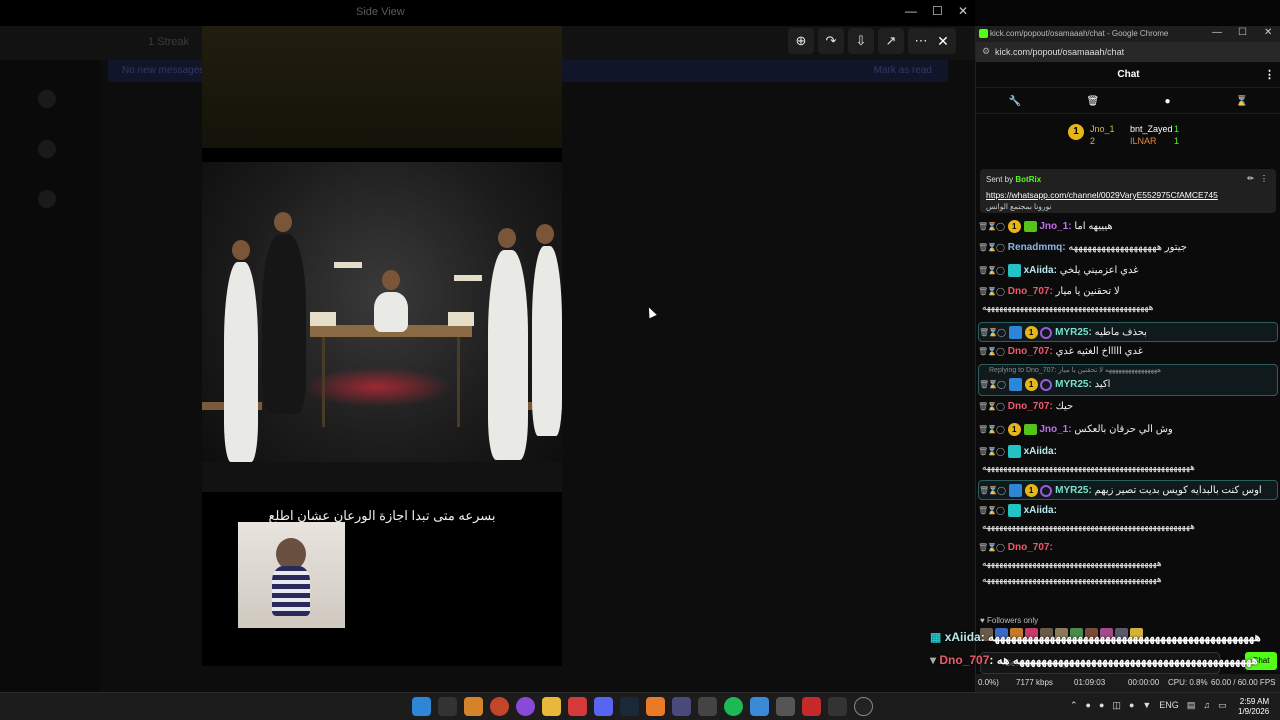 This screenshot has height=720, width=1280. I want to click on chat-username: Jno_1:, so click(1055, 429).